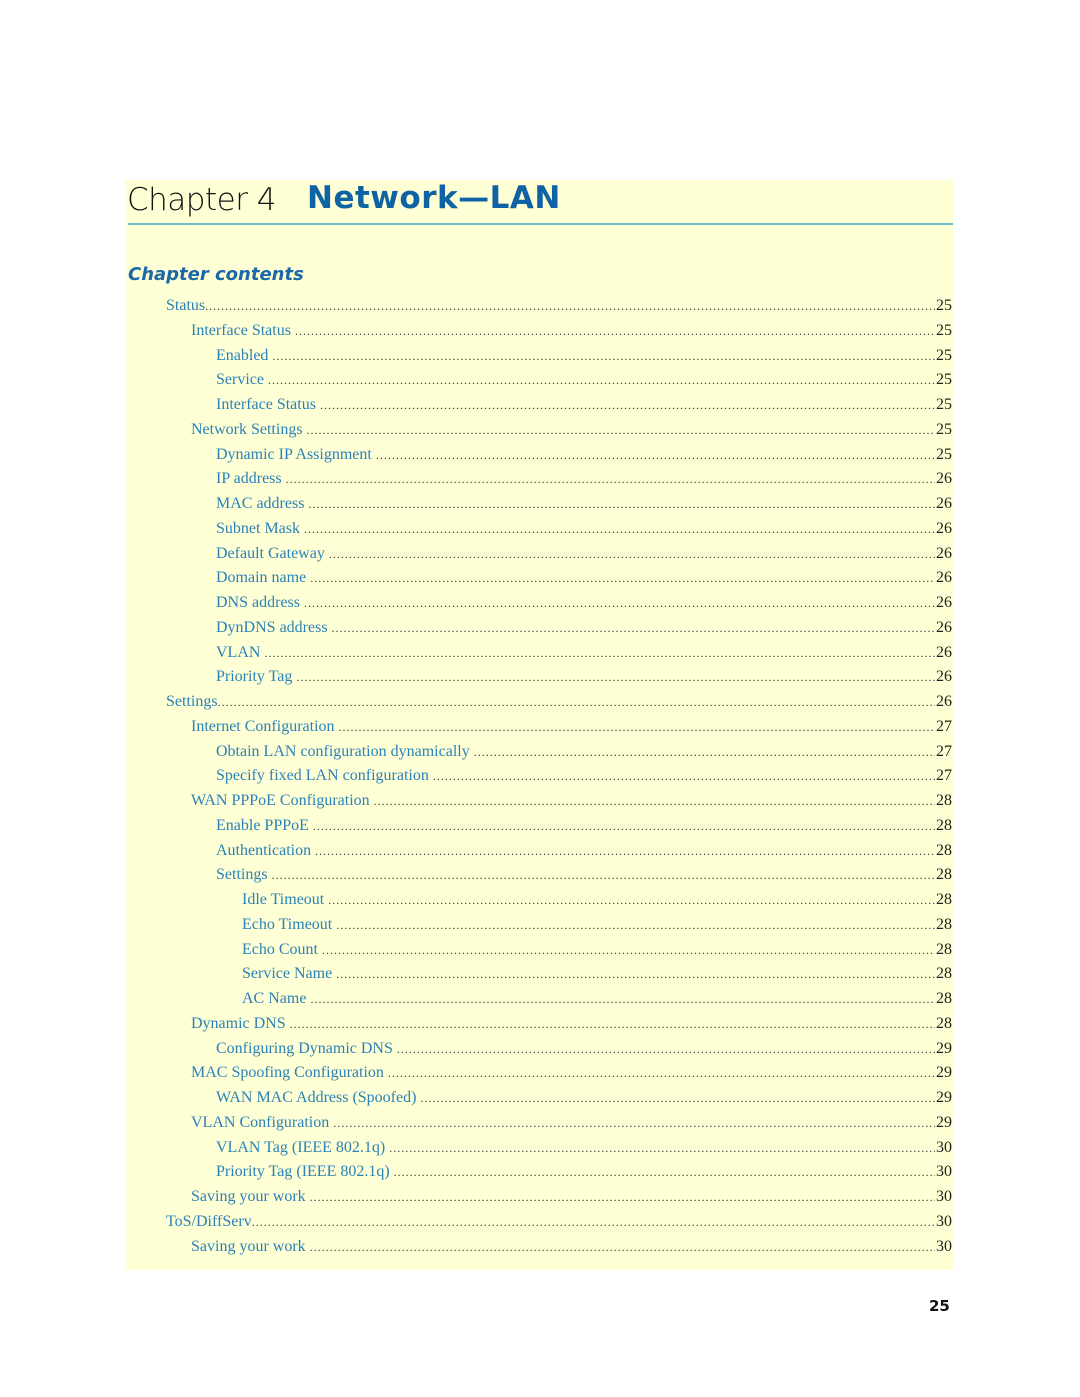 Image resolution: width=1080 pixels, height=1397 pixels. What do you see at coordinates (261, 578) in the screenshot?
I see `toc-entry-title: Domain name` at bounding box center [261, 578].